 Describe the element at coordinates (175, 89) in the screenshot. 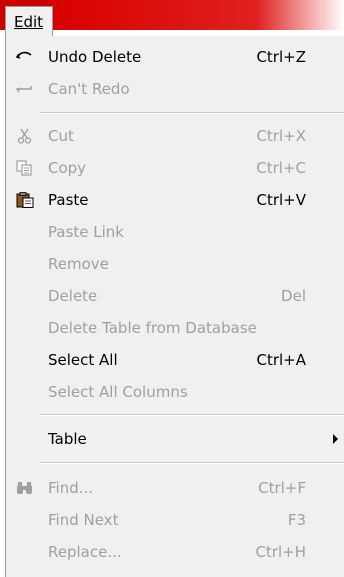

I see `menu-item-redo: Can't Redo` at that location.